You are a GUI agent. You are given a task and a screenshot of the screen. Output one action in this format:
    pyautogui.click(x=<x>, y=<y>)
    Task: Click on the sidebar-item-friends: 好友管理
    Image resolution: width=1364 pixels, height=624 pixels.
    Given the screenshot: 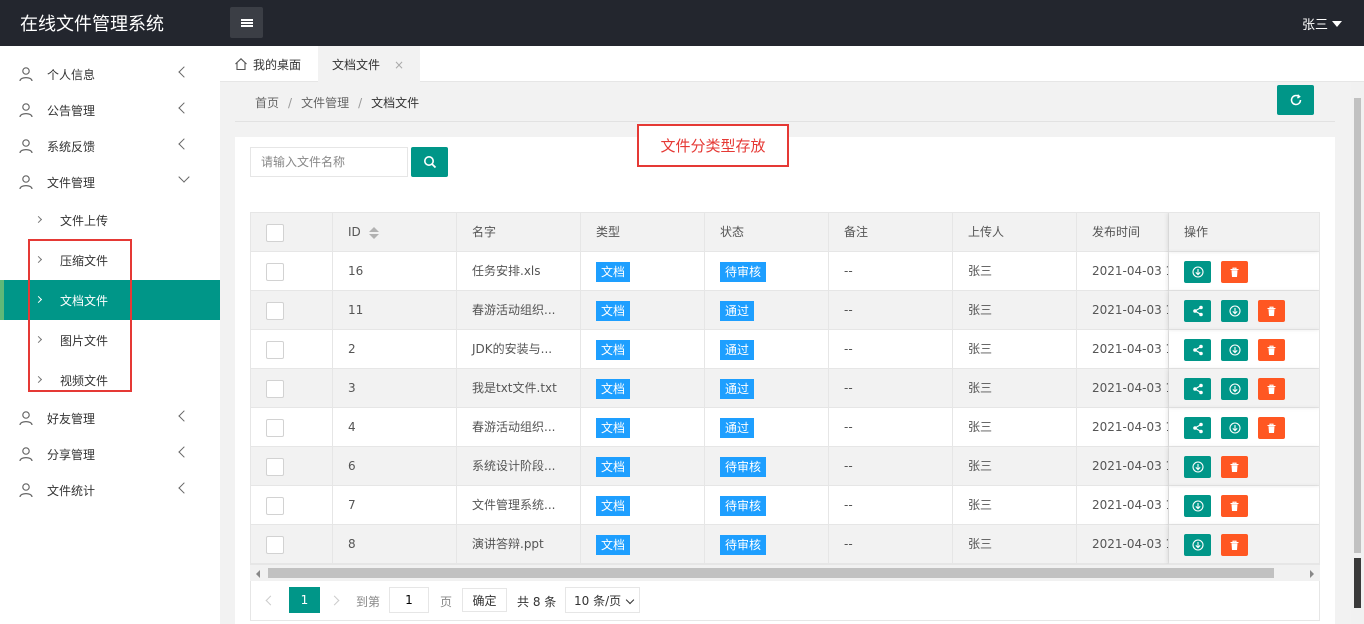 What is the action you would take?
    pyautogui.click(x=110, y=418)
    